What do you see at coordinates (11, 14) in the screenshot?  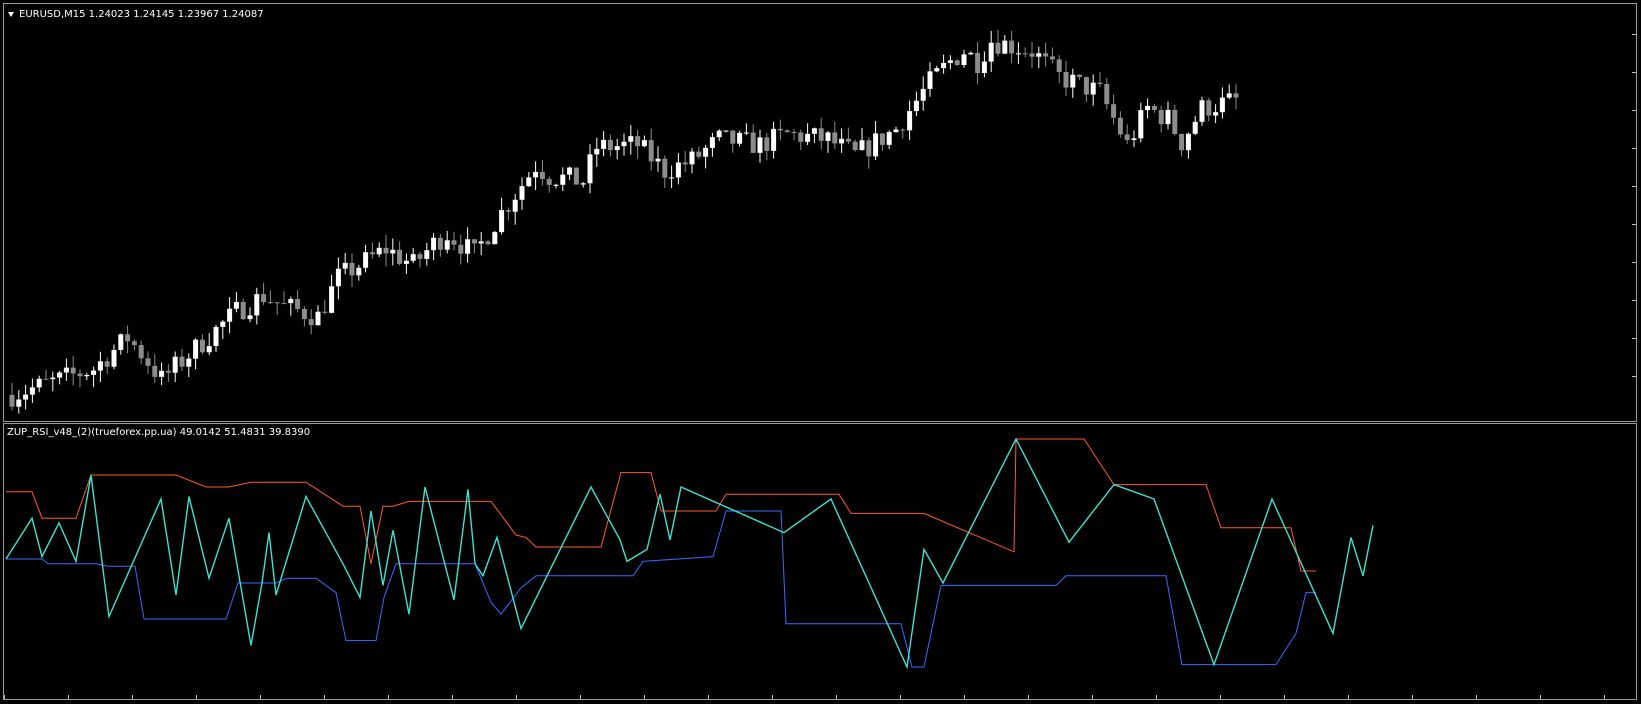 I see `triangle-down-icon` at bounding box center [11, 14].